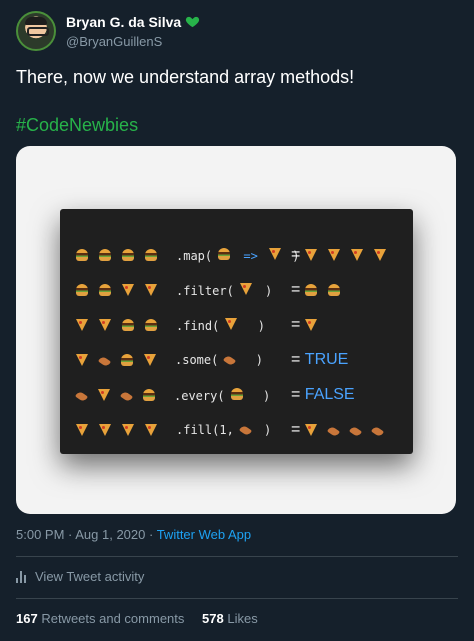  What do you see at coordinates (329, 394) in the screenshot?
I see `result-keyword: FALSE` at bounding box center [329, 394].